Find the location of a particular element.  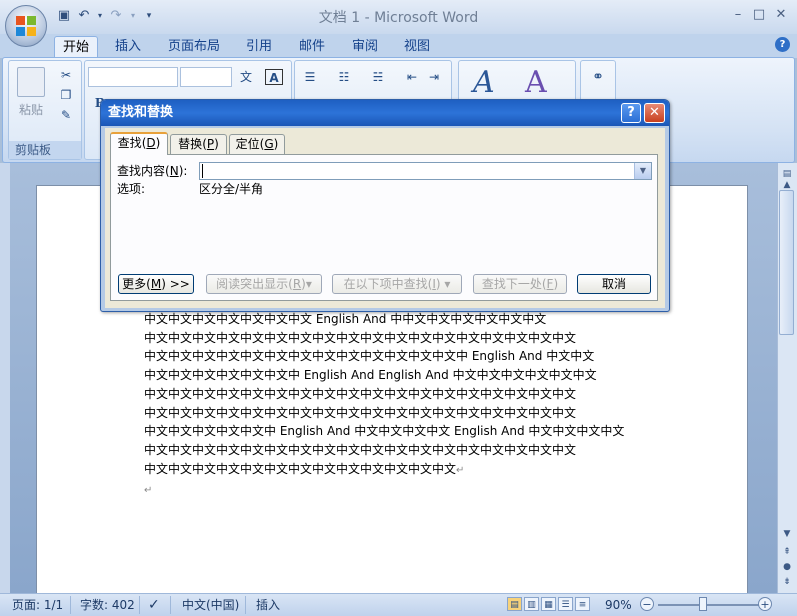

draft-view-icon: ≡ is located at coordinates (582, 604).